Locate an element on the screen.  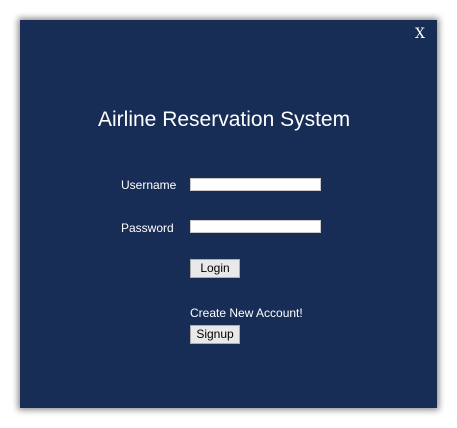
app-title: Airline Reservation System is located at coordinates (224, 119).